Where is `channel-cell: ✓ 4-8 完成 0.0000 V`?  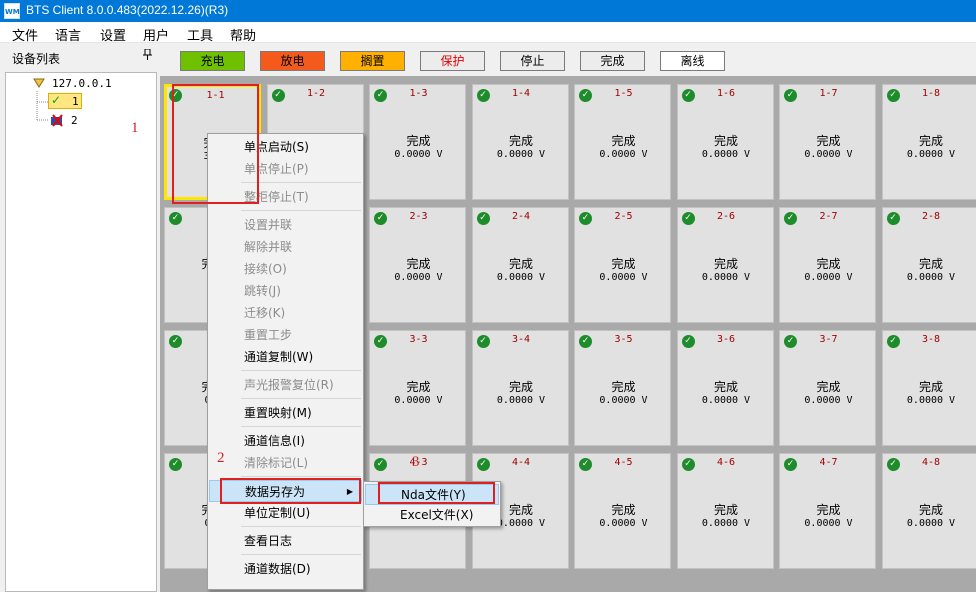 channel-cell: ✓ 4-8 完成 0.0000 V is located at coordinates (928, 511).